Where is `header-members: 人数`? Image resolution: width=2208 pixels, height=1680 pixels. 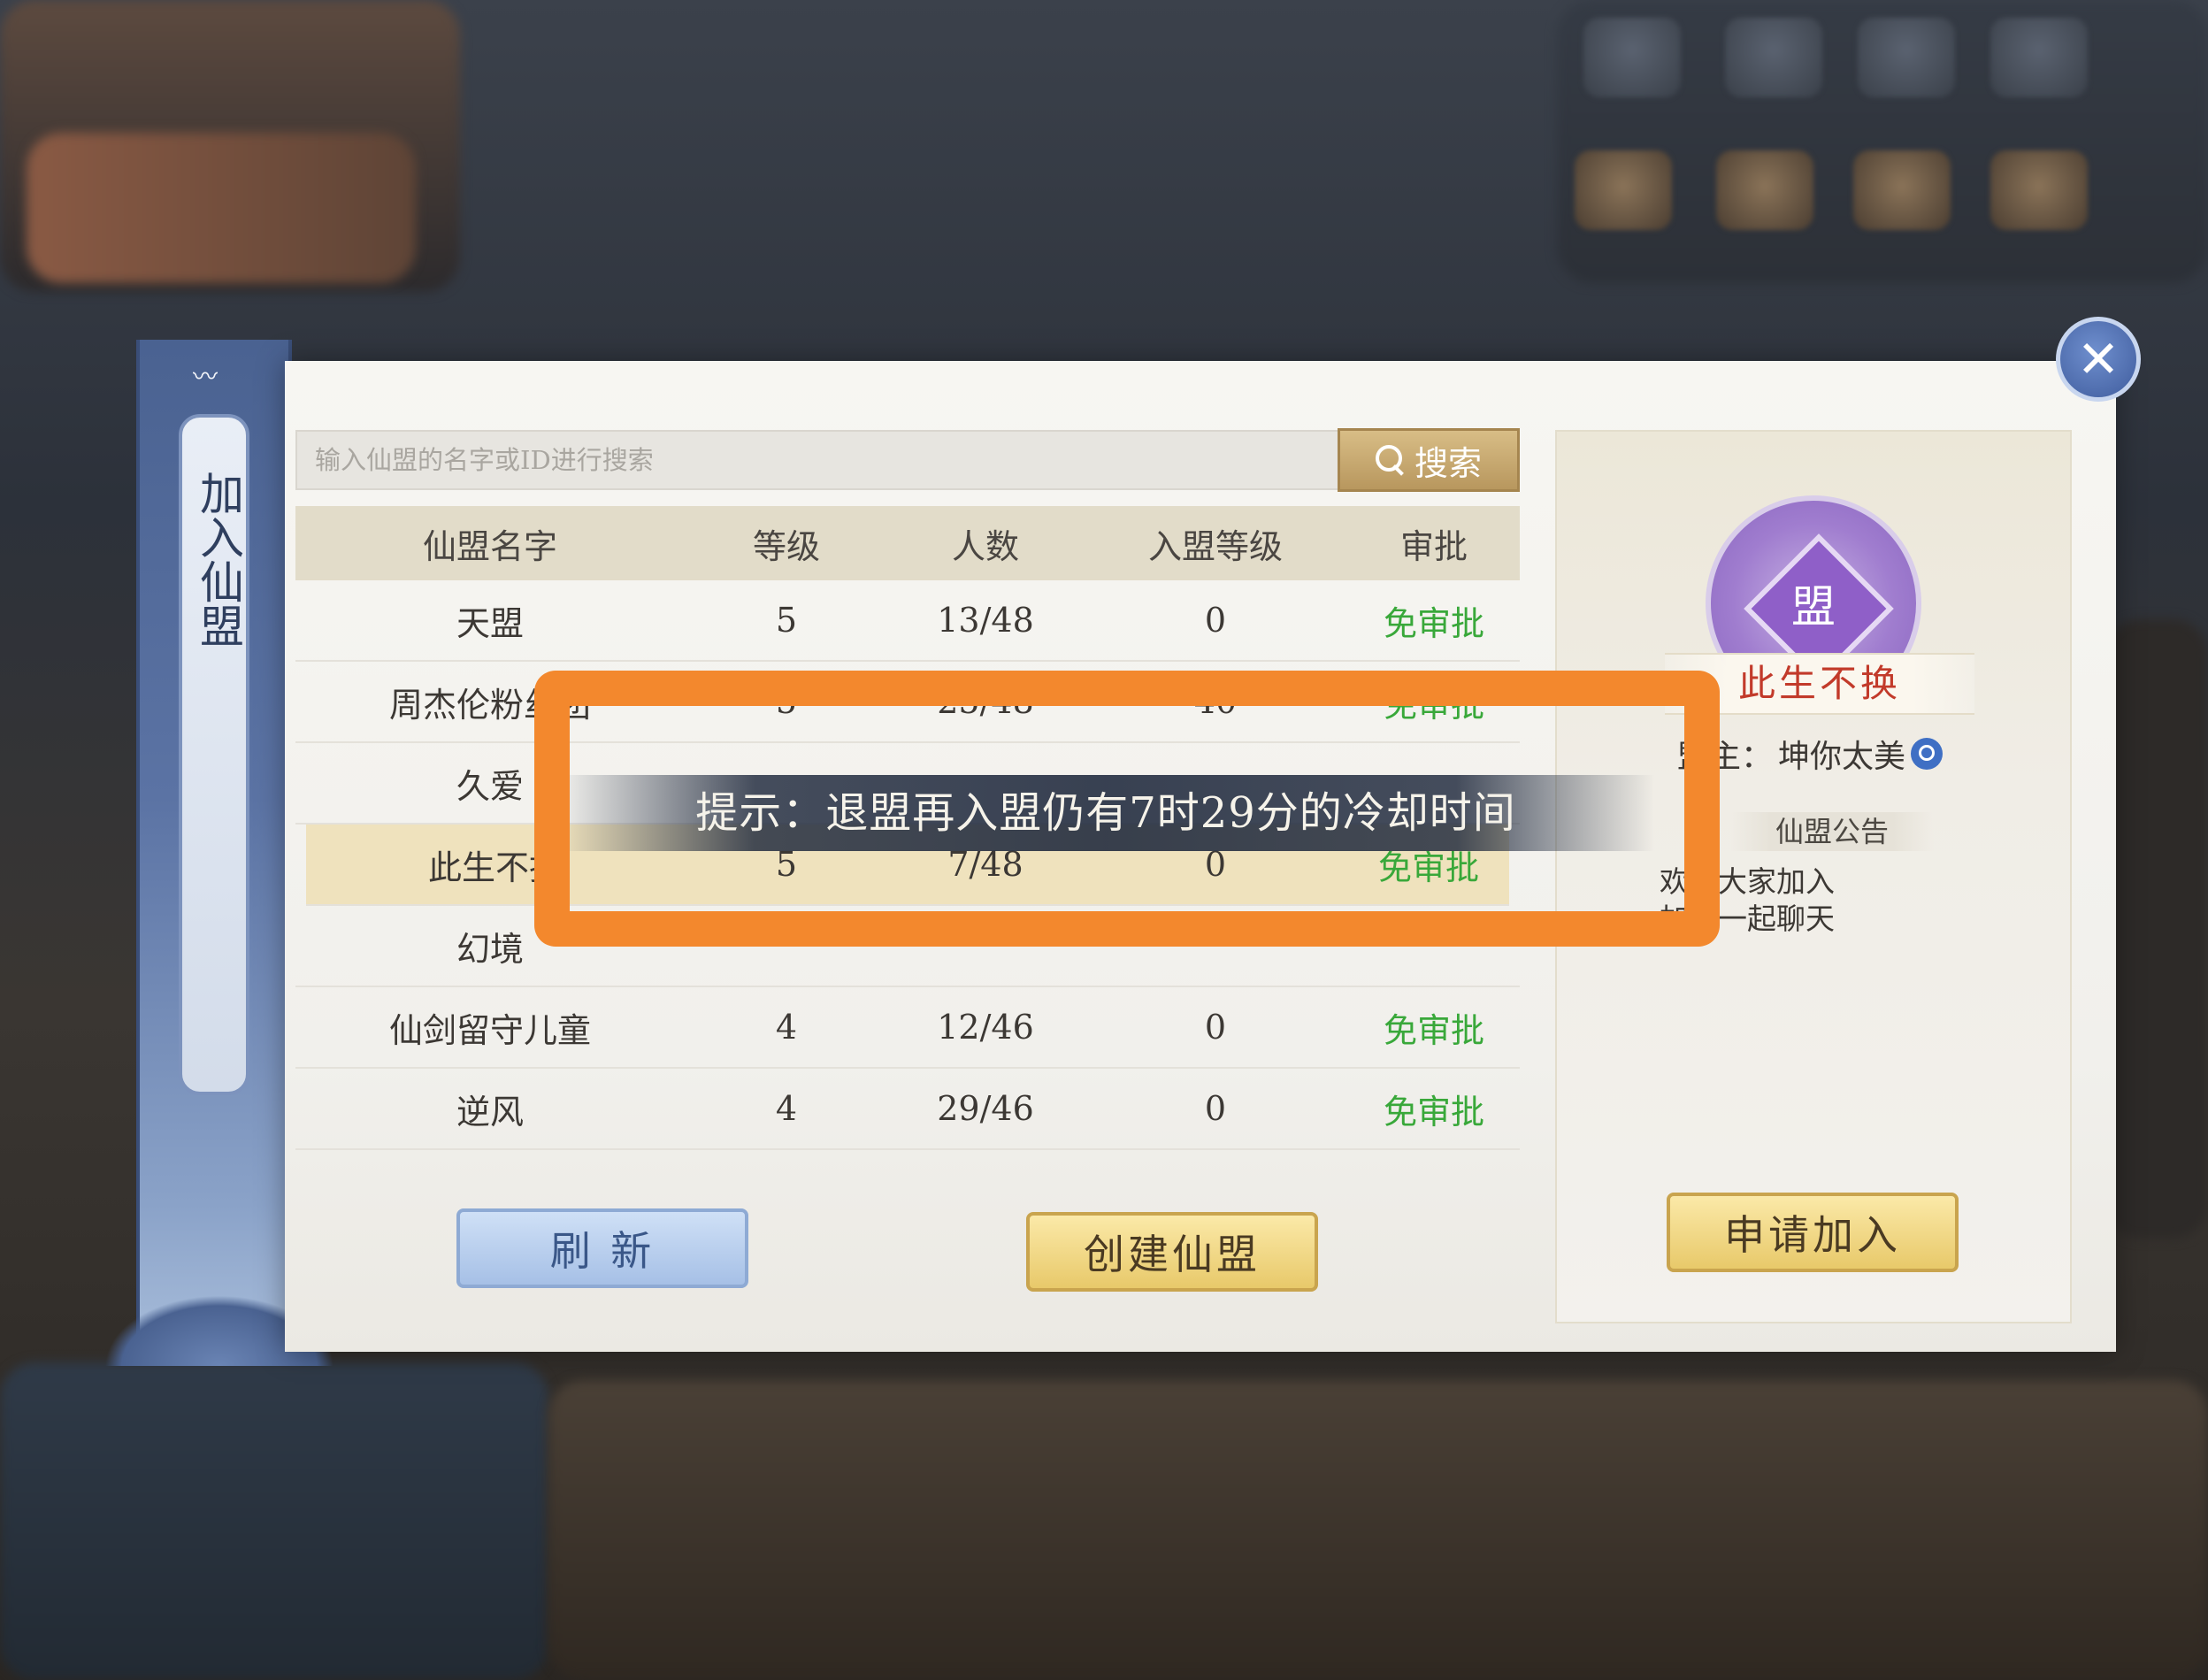 header-members: 人数 is located at coordinates (985, 546).